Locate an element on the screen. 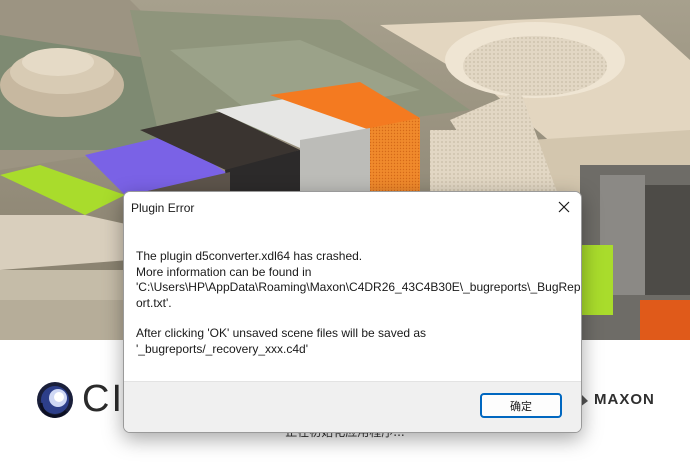 This screenshot has width=690, height=463. close-icon is located at coordinates (564, 207).